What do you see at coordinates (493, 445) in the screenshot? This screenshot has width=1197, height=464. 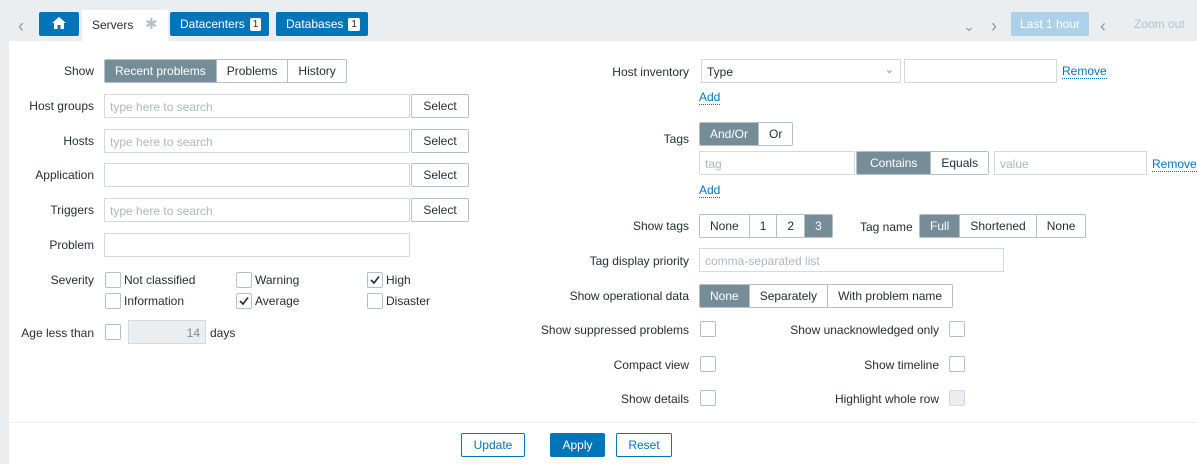 I see `update-button: Update` at bounding box center [493, 445].